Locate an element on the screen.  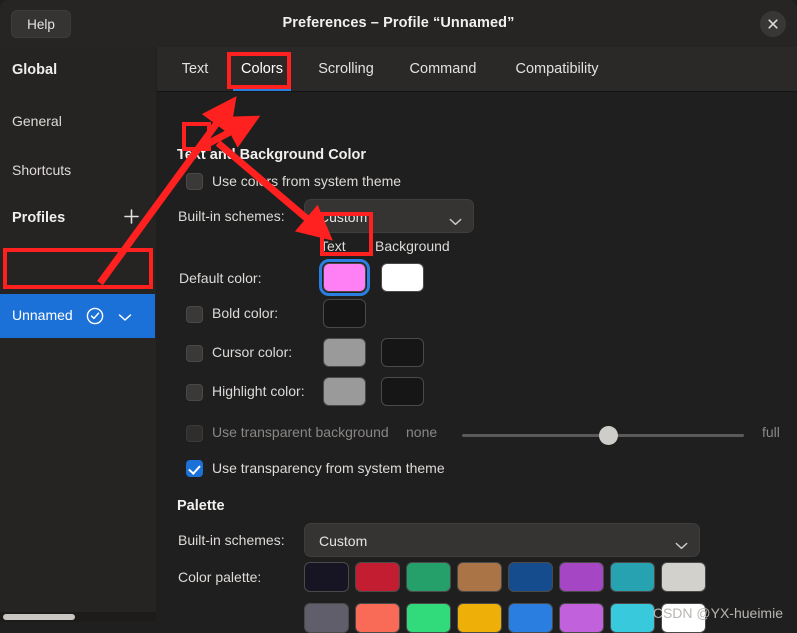
cursor-color-label: Cursor color: is located at coordinates (252, 352).